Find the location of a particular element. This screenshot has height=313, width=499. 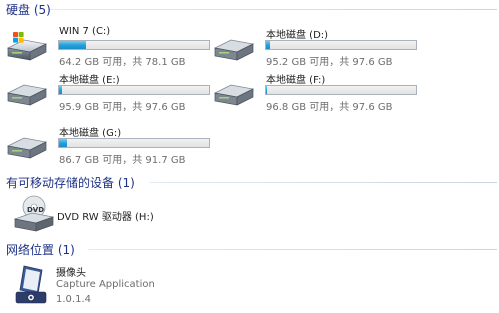

drive-g: 本地磁盘 (G:) 86.7 GB 可用，共 91.7 GB is located at coordinates (107, 147).